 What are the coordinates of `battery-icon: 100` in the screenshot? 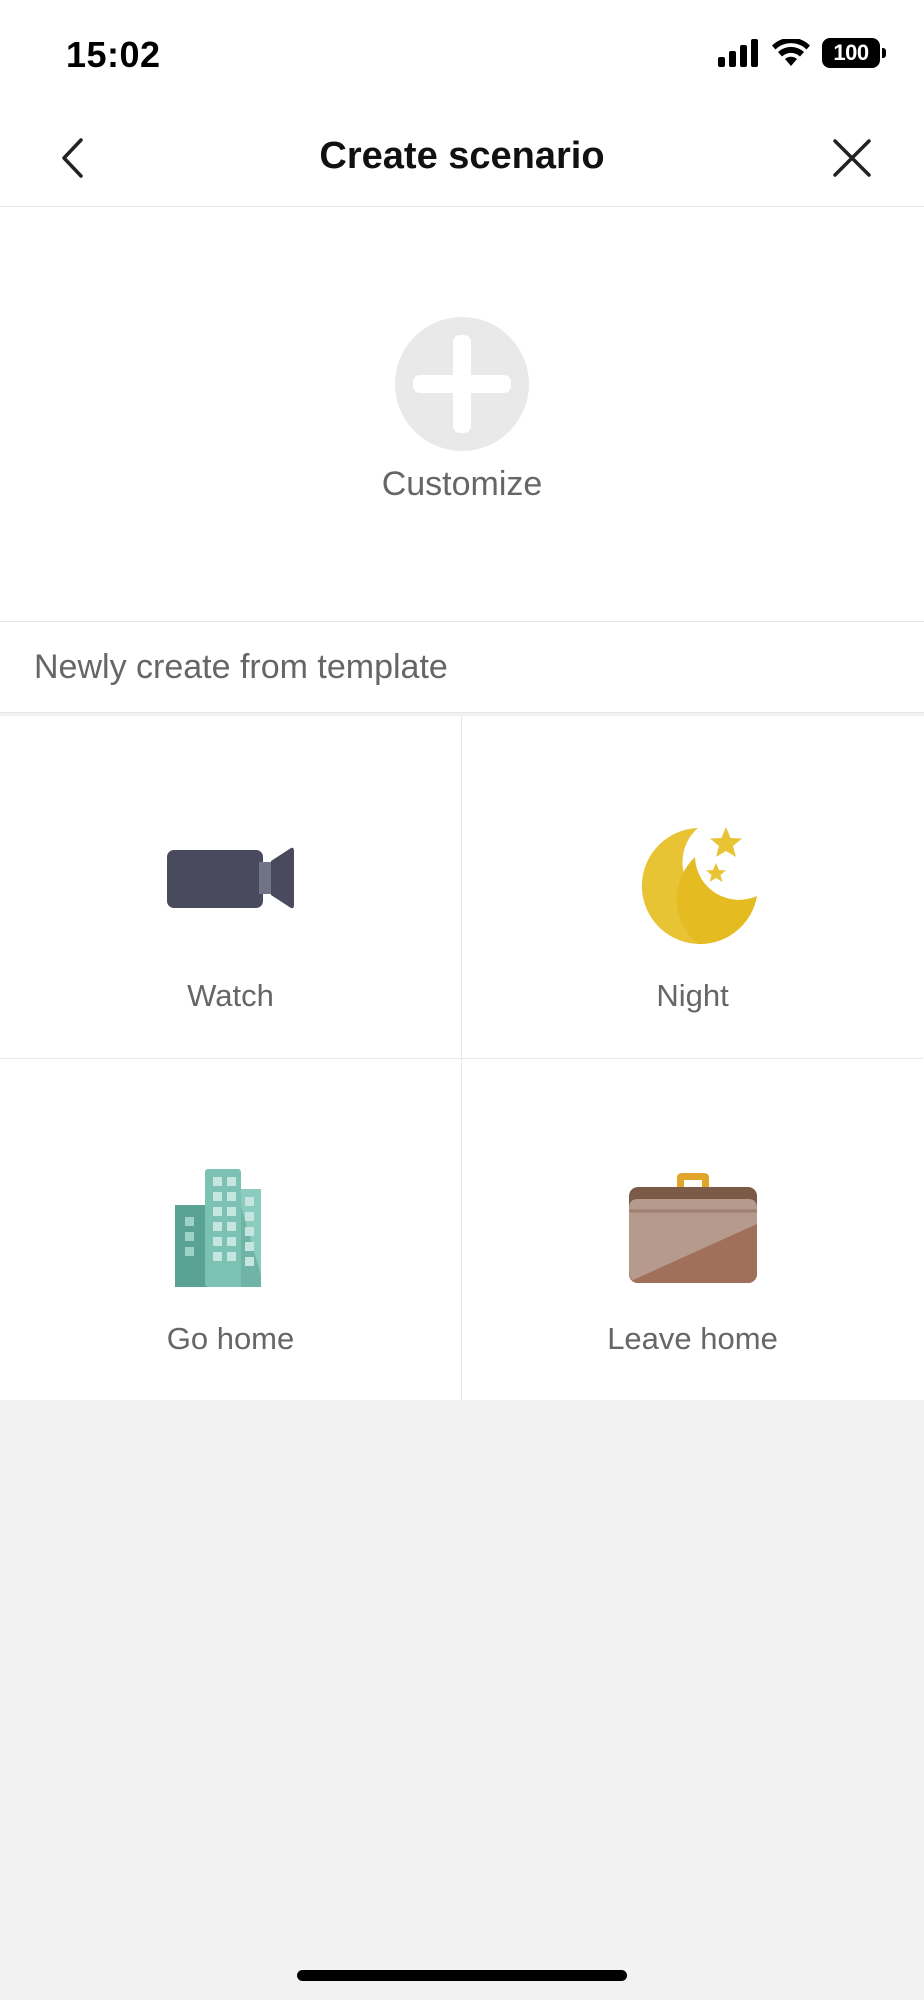 It's located at (851, 53).